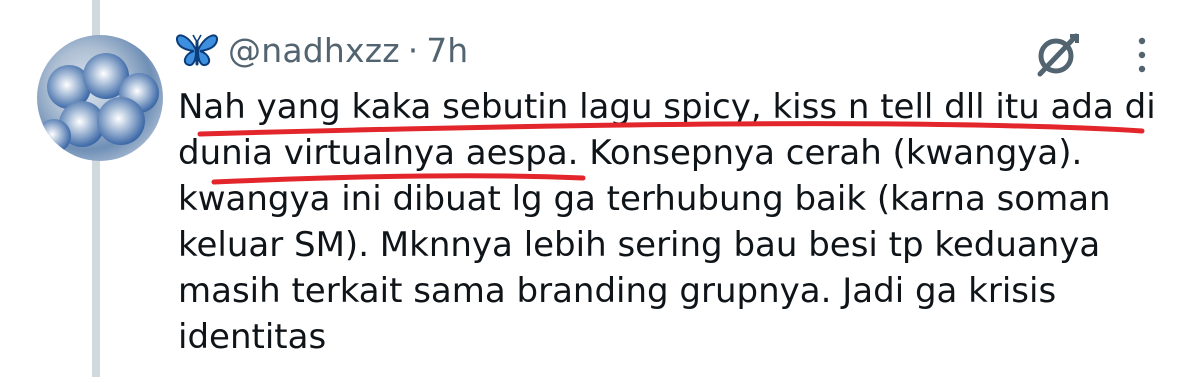  I want to click on butterfly-icon, so click(197, 50).